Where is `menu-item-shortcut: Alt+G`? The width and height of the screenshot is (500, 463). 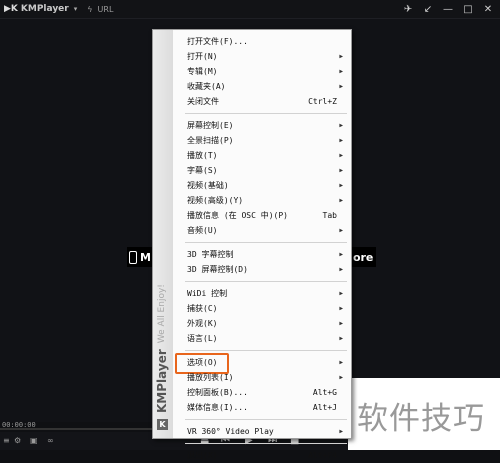
menu-item-shortcut: Alt+G is located at coordinates (324, 392).